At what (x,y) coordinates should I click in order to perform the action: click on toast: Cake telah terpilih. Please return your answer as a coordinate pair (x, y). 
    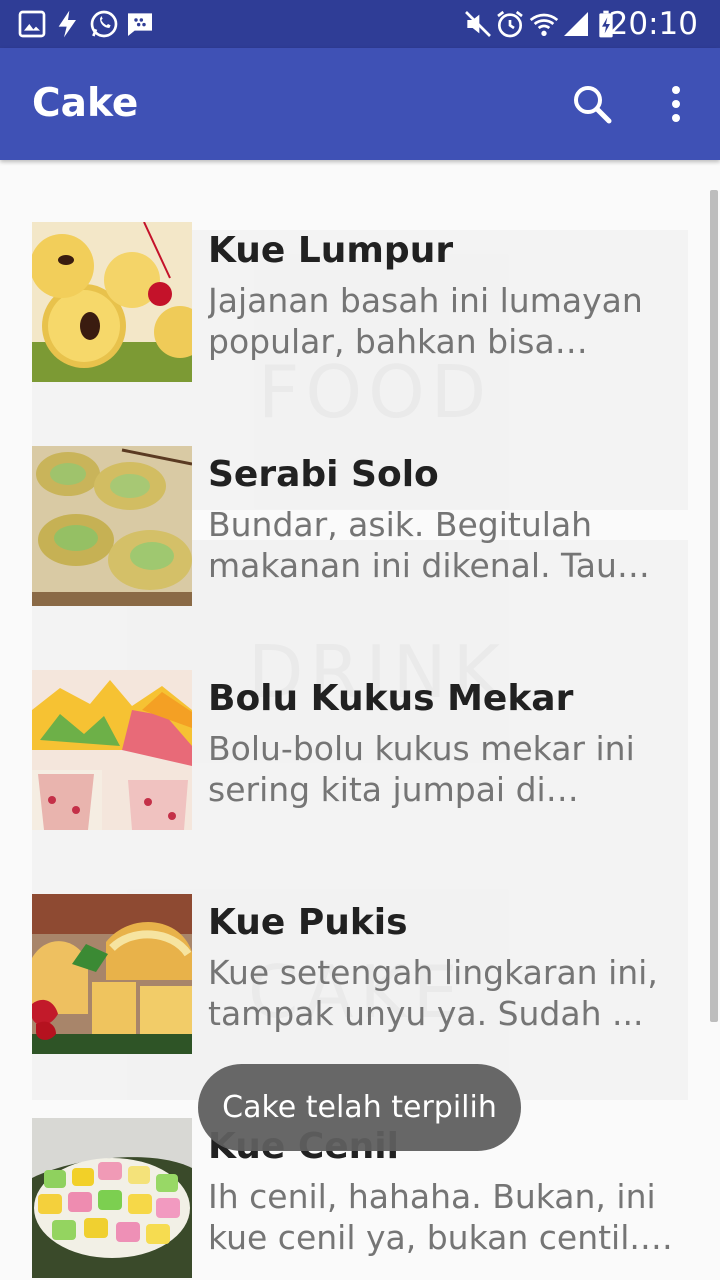
    Looking at the image, I should click on (359, 1107).